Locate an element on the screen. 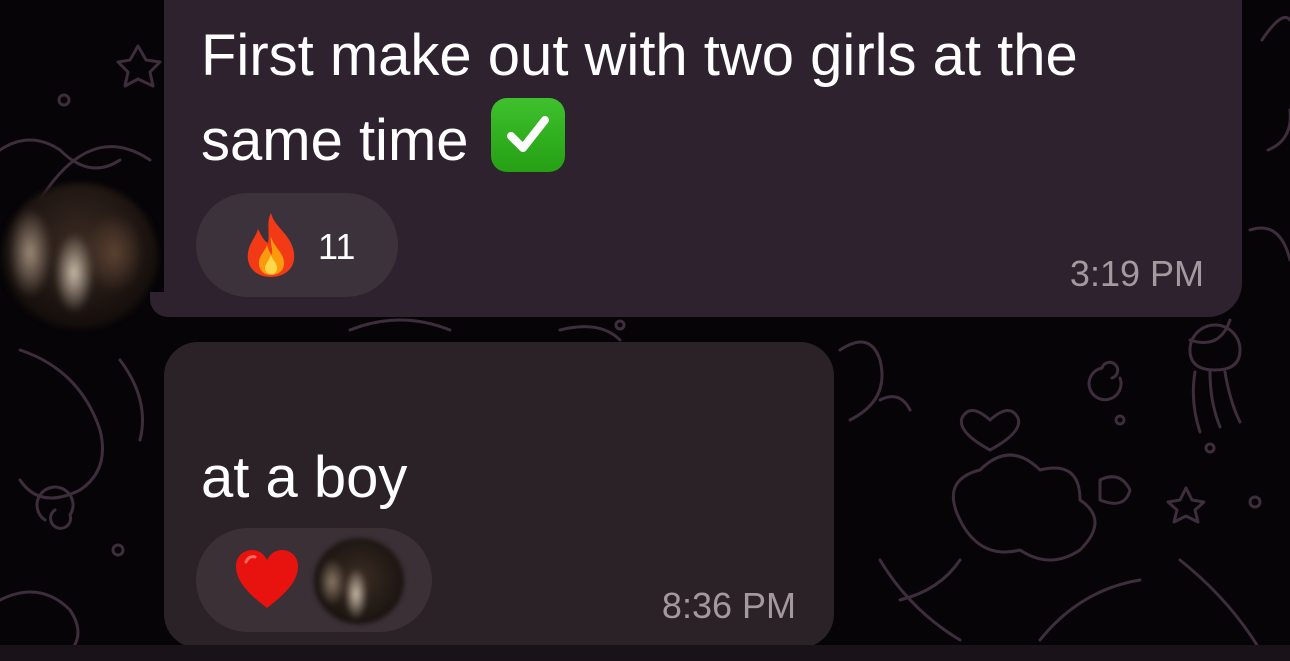  check-mark-emoji-icon is located at coordinates (527, 135).